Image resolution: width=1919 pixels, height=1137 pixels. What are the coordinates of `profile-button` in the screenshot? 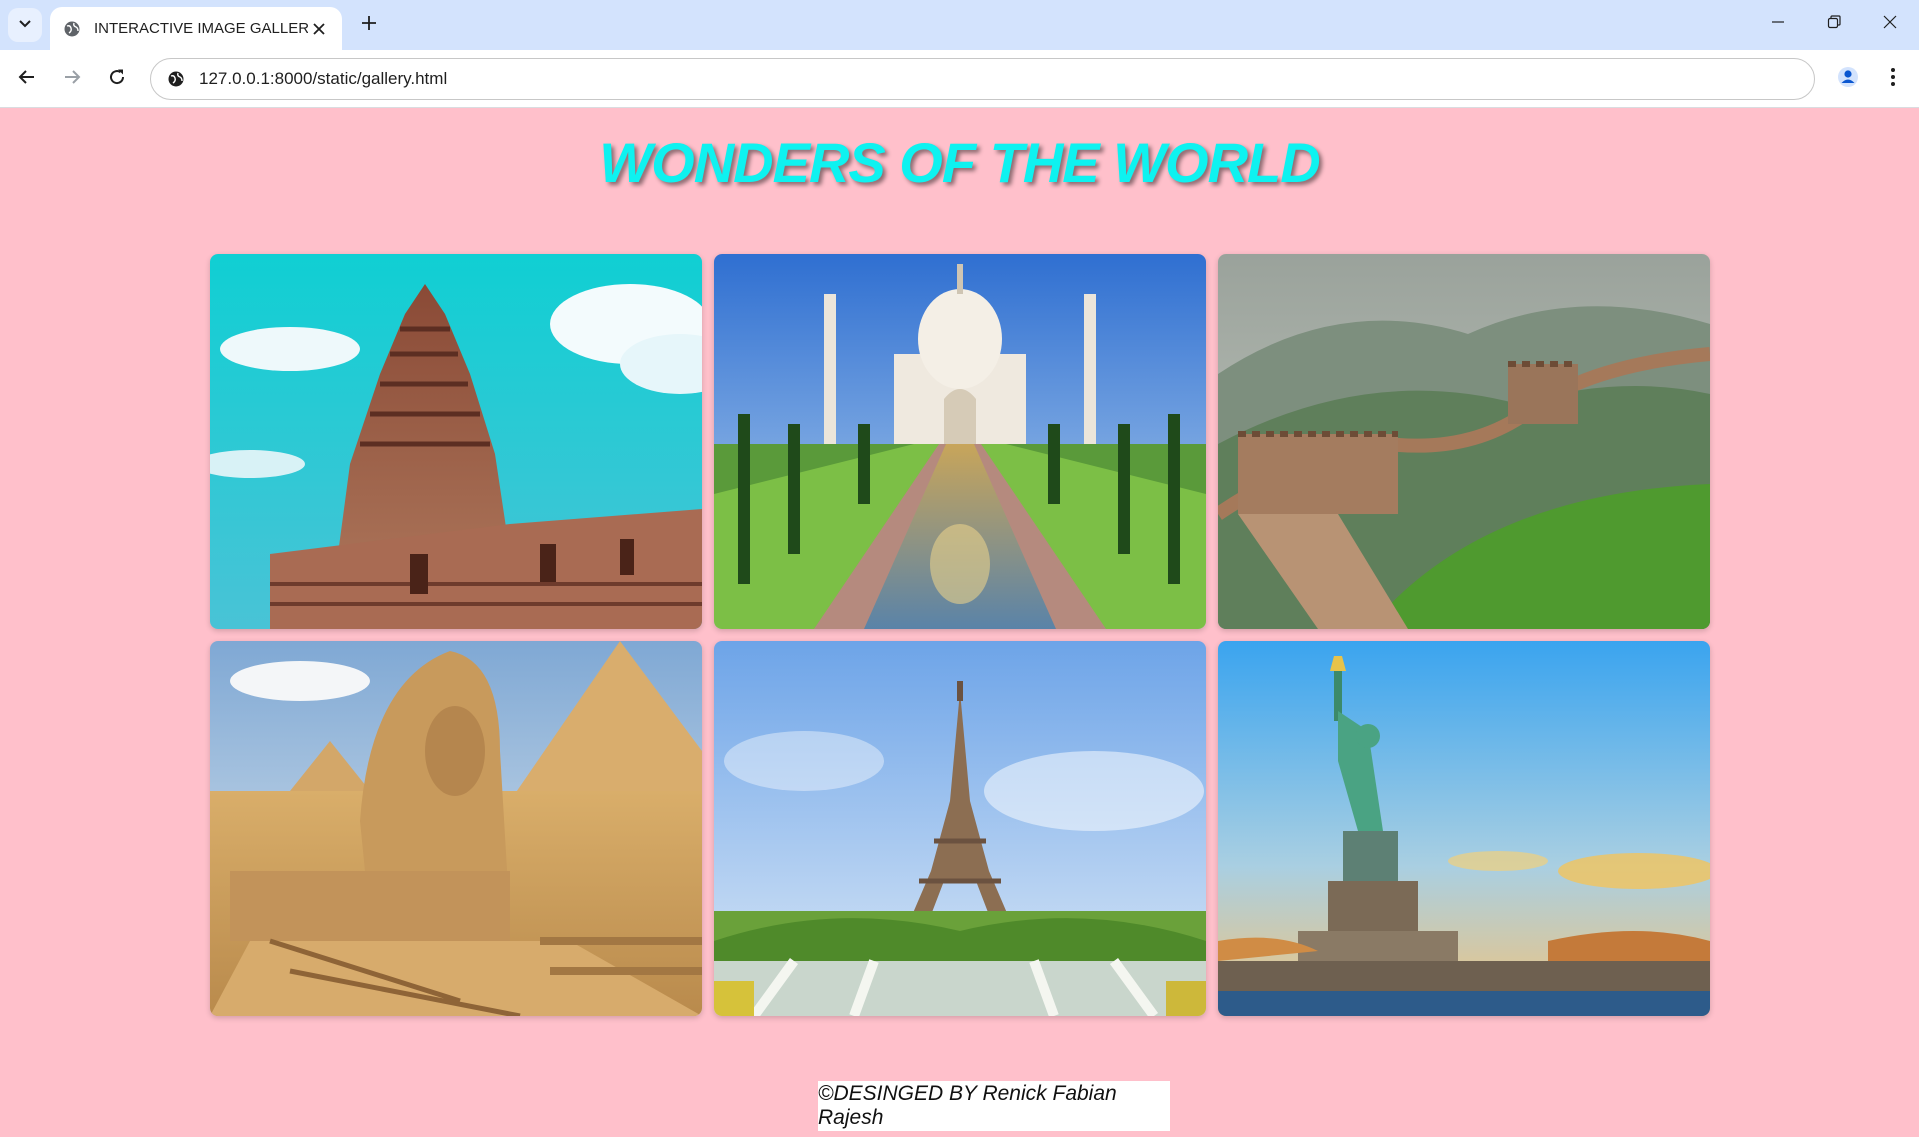 It's located at (1848, 79).